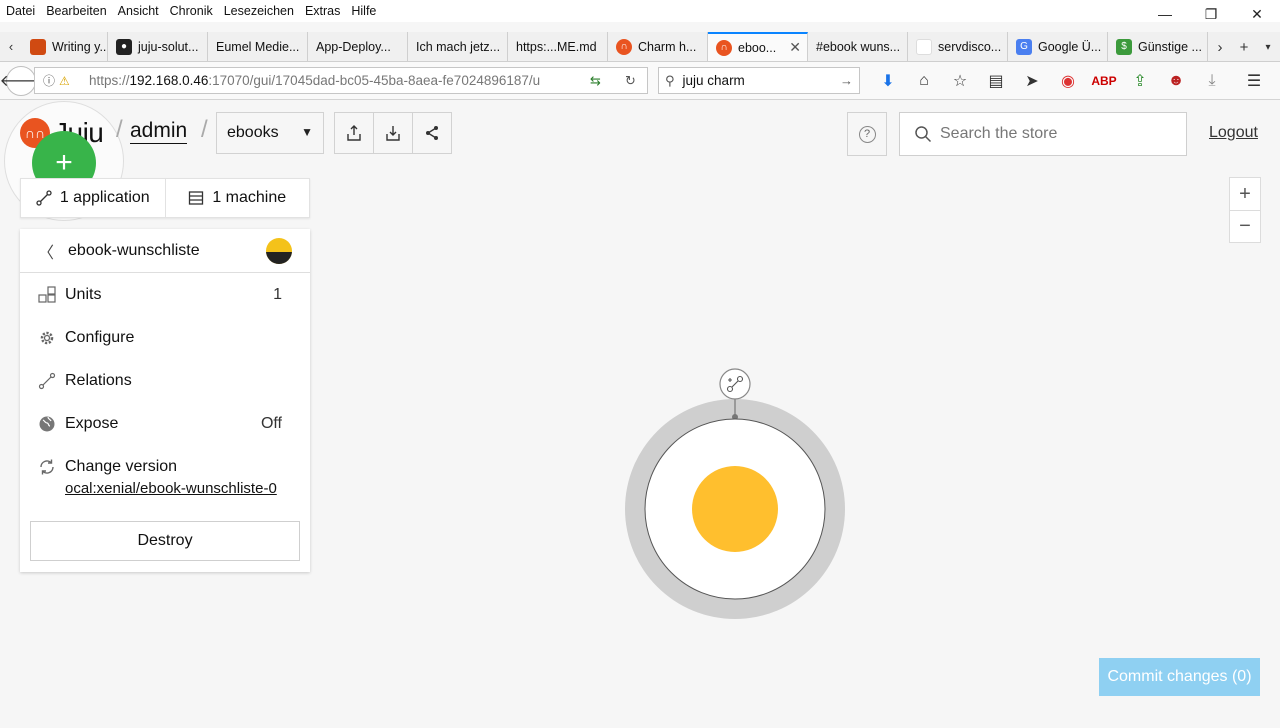 This screenshot has width=1280, height=728. Describe the element at coordinates (249, 197) in the screenshot. I see `machines-count: 1 machine` at that location.